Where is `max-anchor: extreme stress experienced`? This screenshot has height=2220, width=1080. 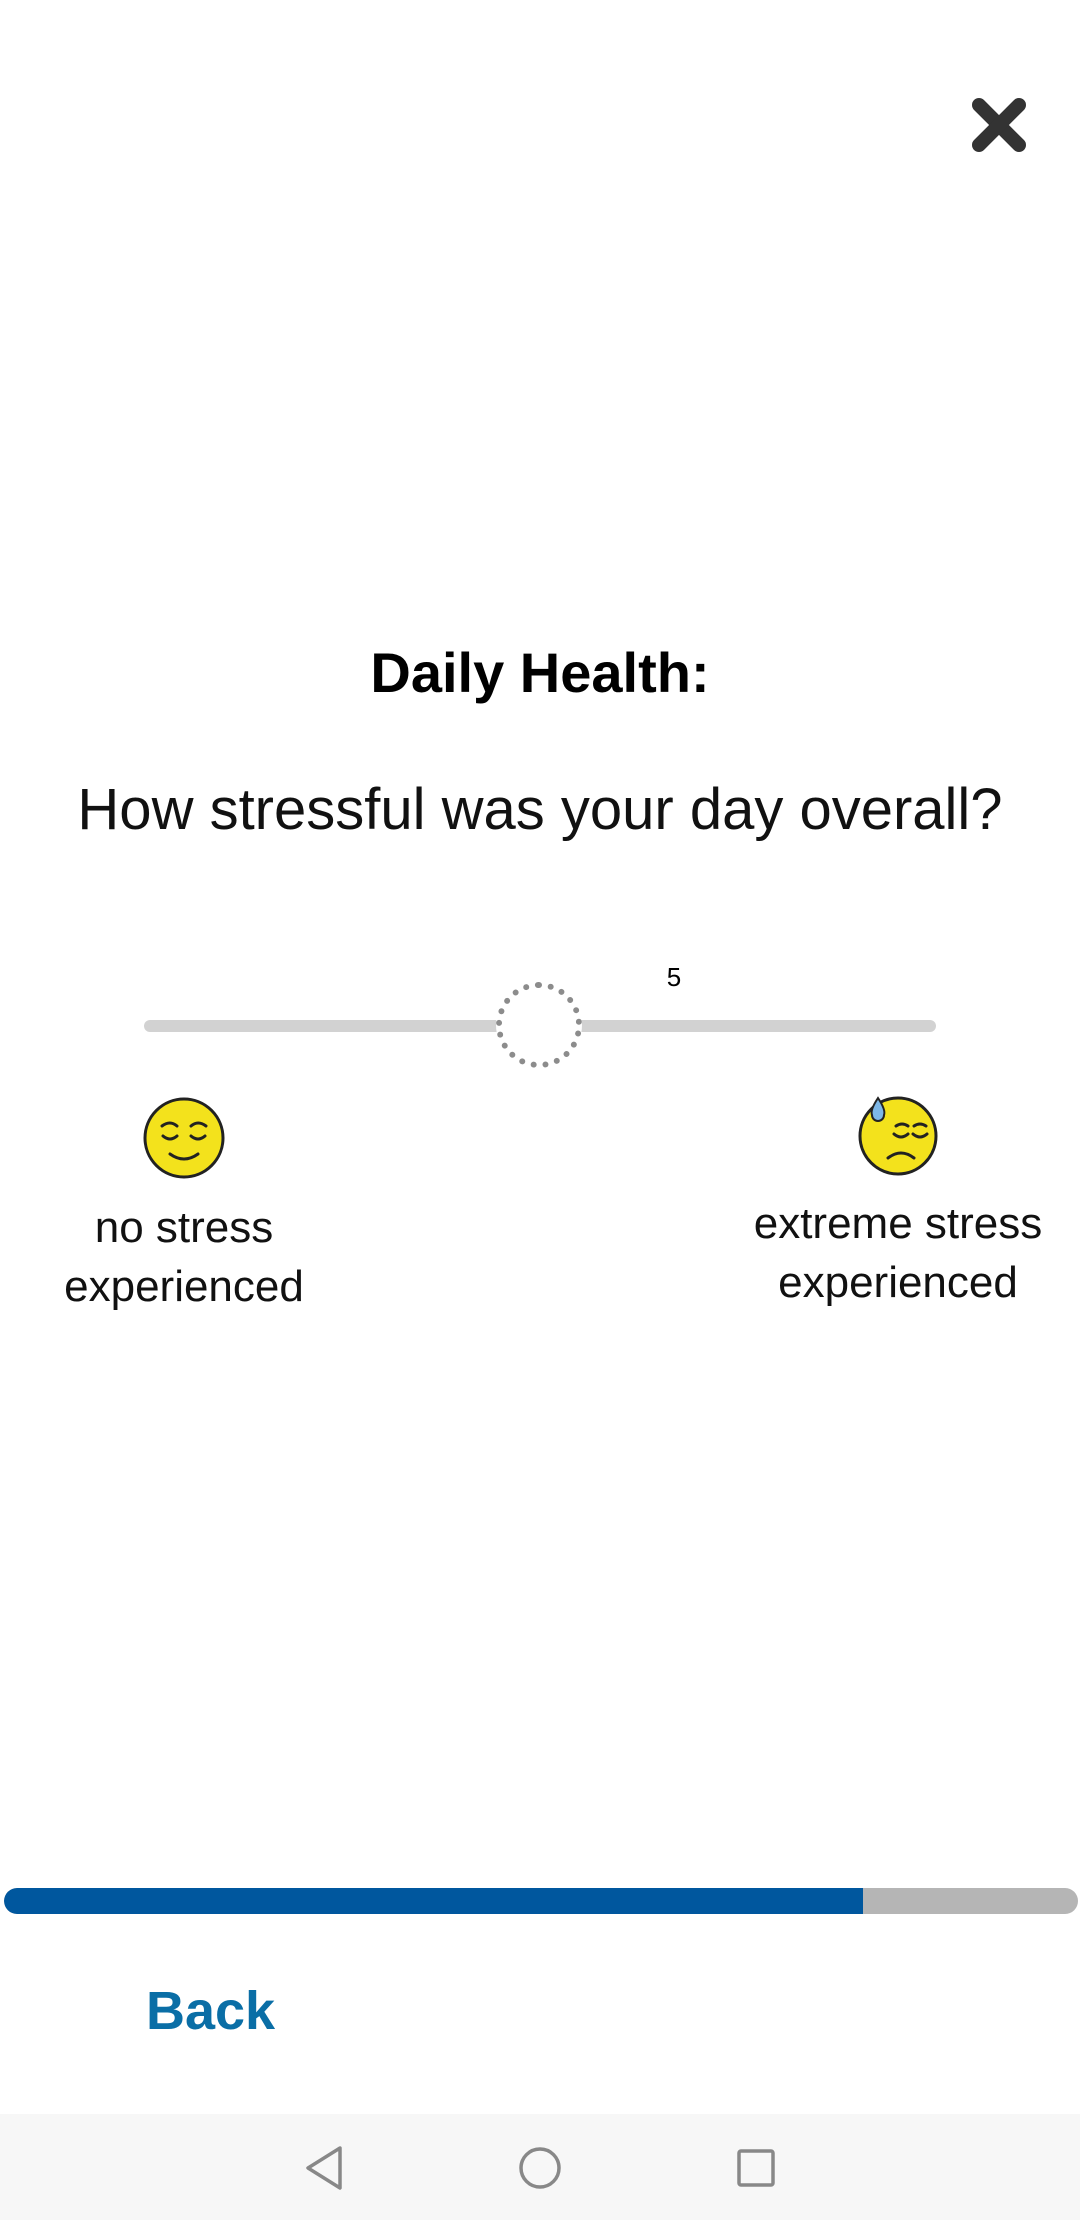 max-anchor: extreme stress experienced is located at coordinates (898, 1202).